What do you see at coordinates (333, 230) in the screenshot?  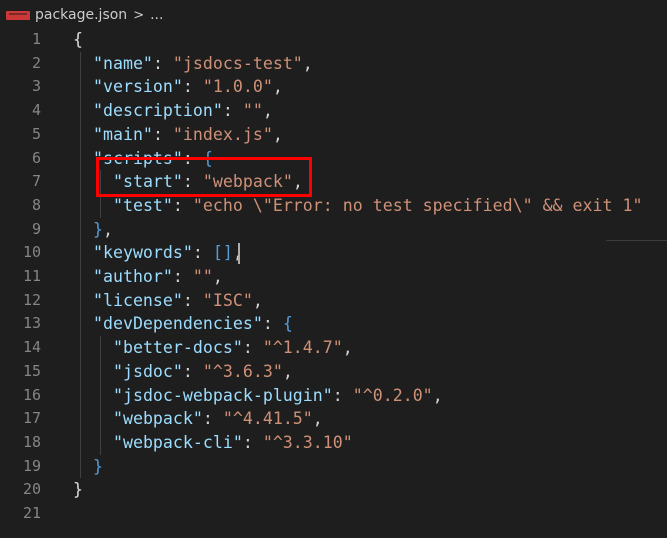 I see `code-line: 9 },` at bounding box center [333, 230].